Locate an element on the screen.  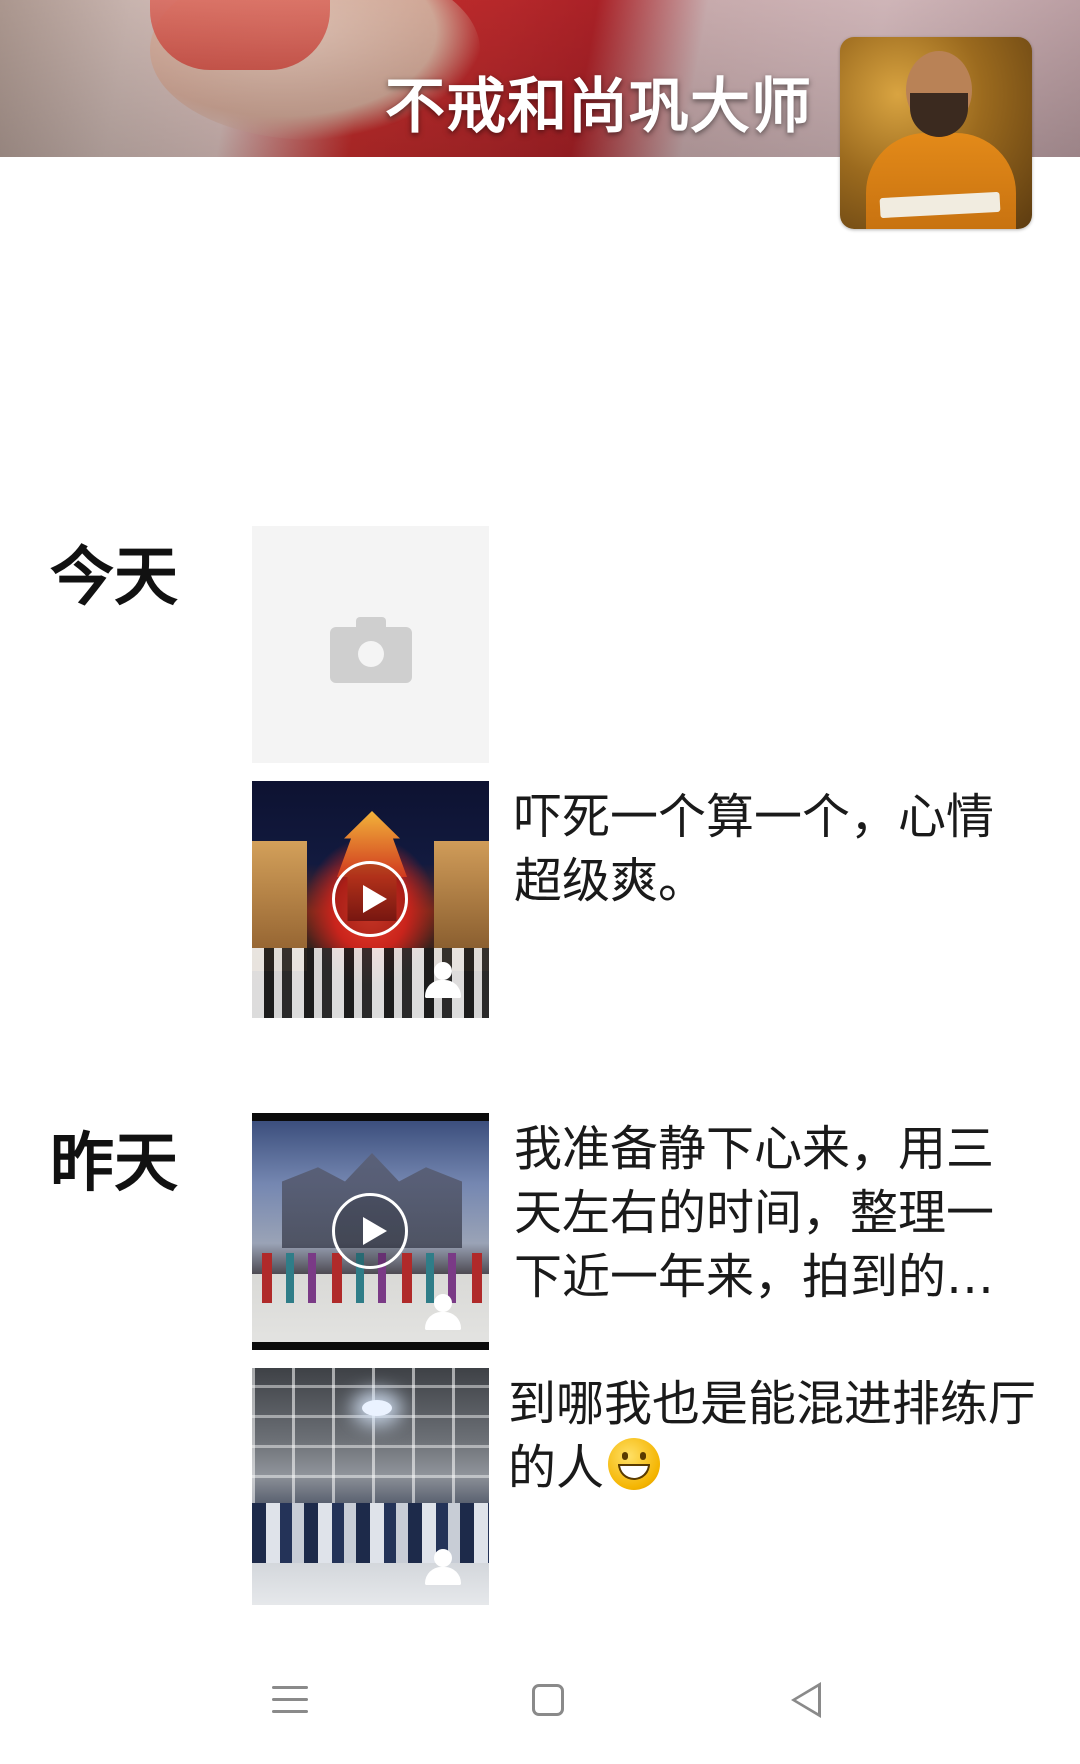
menu-button is located at coordinates (290, 1700).